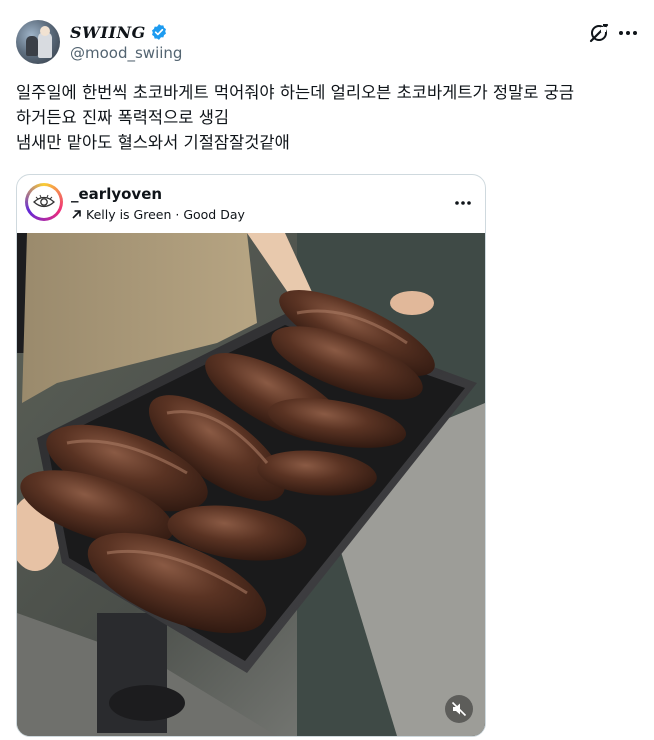 Image resolution: width=654 pixels, height=740 pixels. What do you see at coordinates (153, 142) in the screenshot?
I see `tweet-text-line: 냄새만 맡아도 혈스와서 기절잠잘것같애` at bounding box center [153, 142].